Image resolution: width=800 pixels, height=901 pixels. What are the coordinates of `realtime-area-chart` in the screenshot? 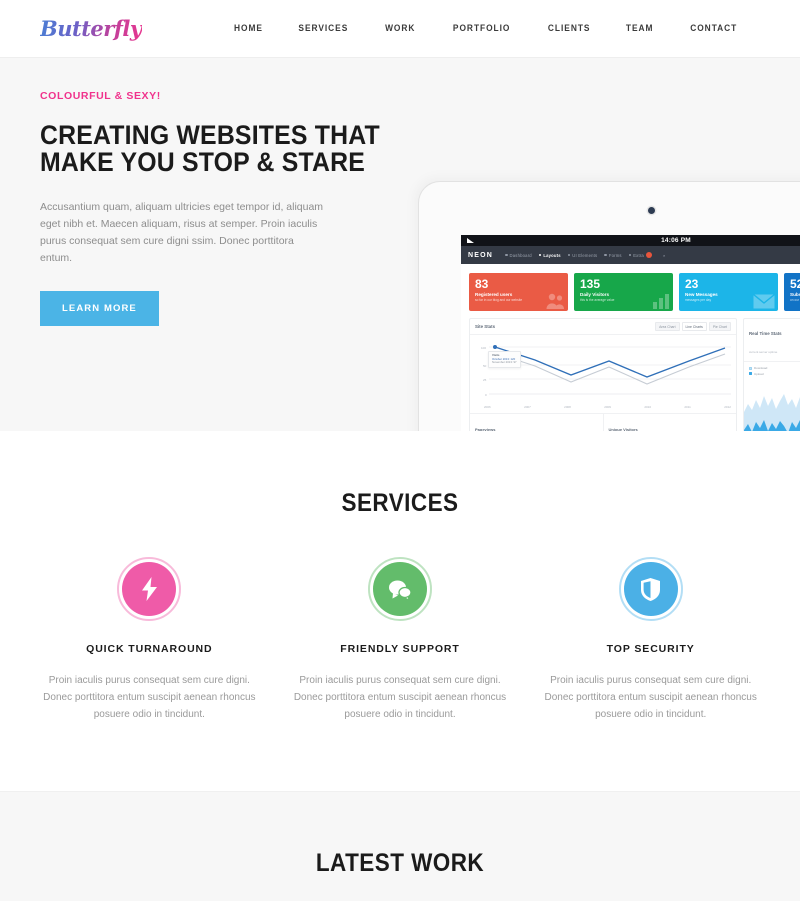 It's located at (772, 412).